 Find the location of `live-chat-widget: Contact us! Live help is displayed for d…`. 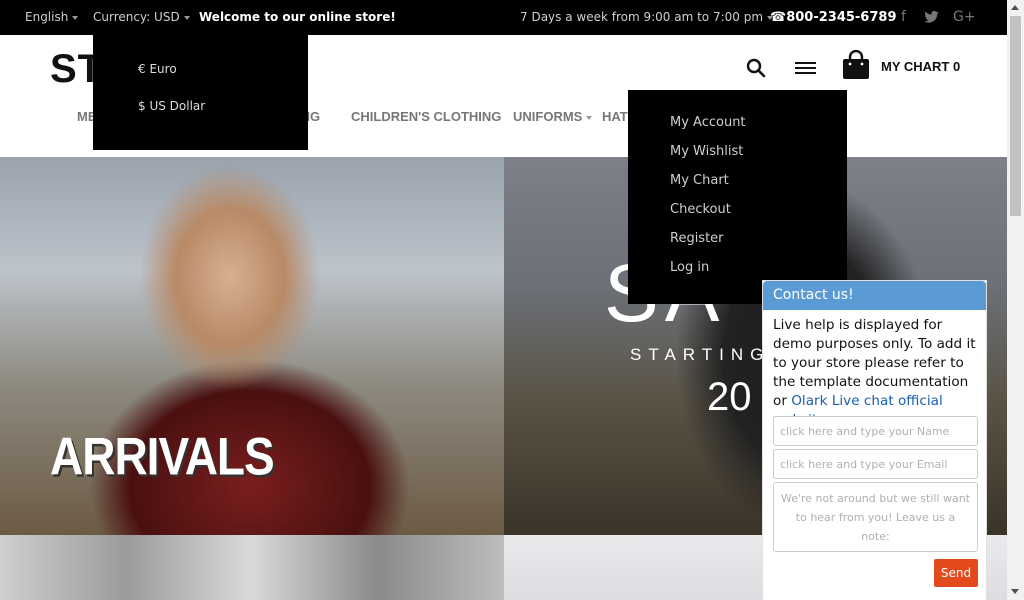

live-chat-widget: Contact us! Live help is displayed for d… is located at coordinates (874, 440).